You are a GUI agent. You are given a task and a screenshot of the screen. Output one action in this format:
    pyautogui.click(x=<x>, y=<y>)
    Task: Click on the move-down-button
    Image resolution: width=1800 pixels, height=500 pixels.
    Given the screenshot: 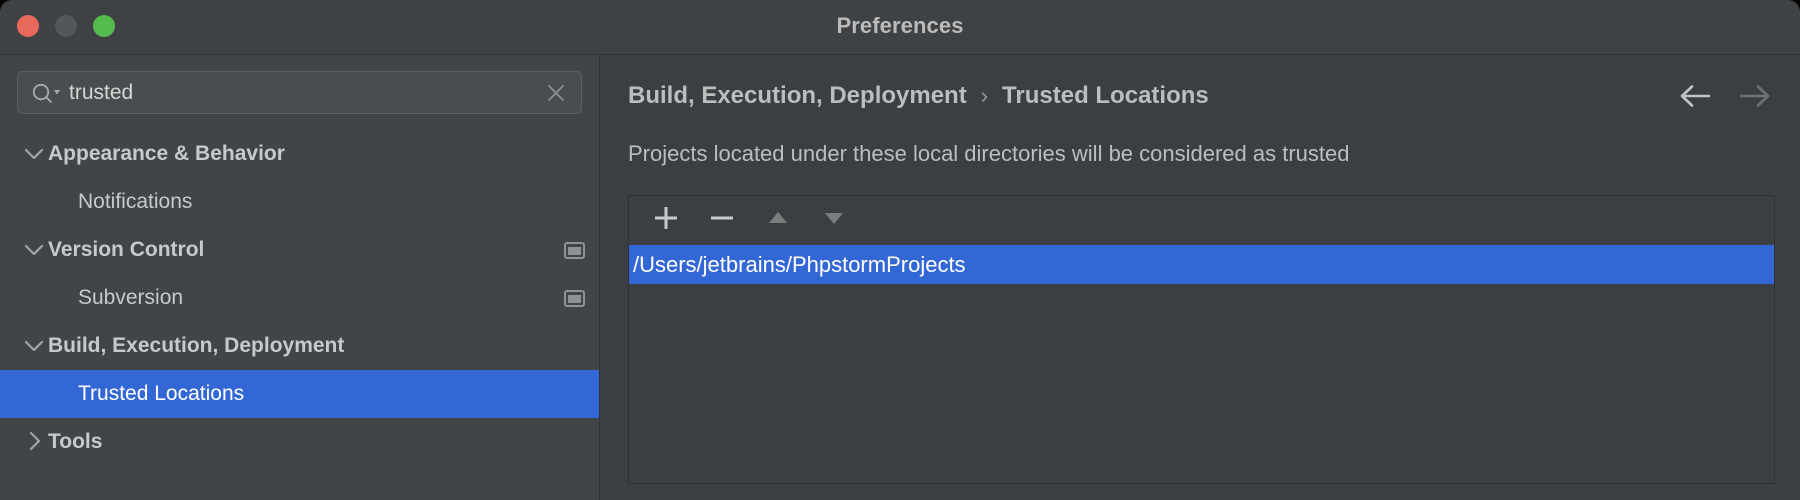 What is the action you would take?
    pyautogui.click(x=834, y=221)
    